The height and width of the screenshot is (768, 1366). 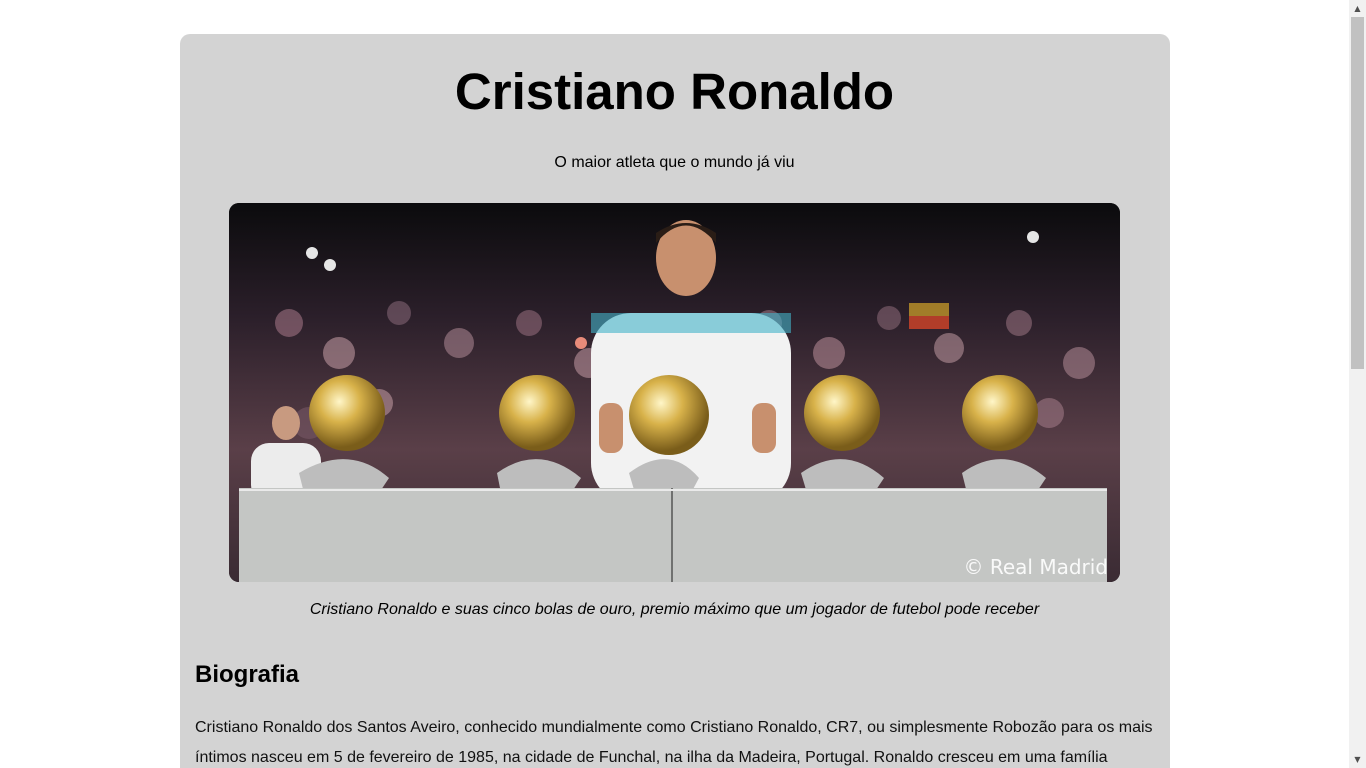 I want to click on page-subtitle: O maior atleta que o mundo já viu, so click(x=674, y=162).